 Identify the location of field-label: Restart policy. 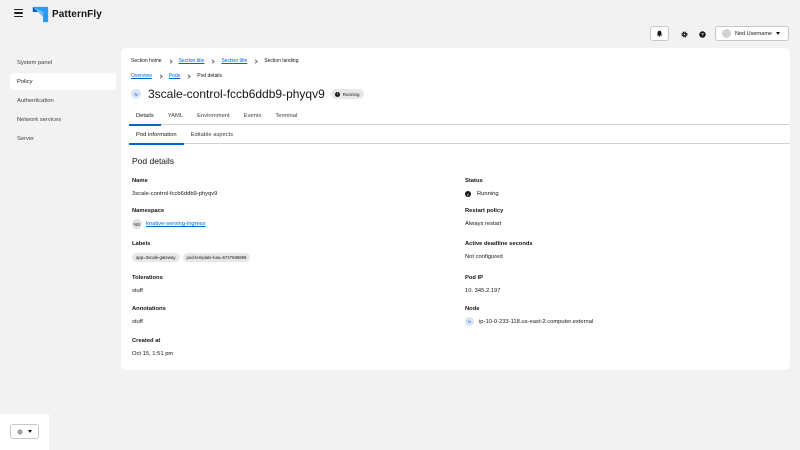
(484, 211).